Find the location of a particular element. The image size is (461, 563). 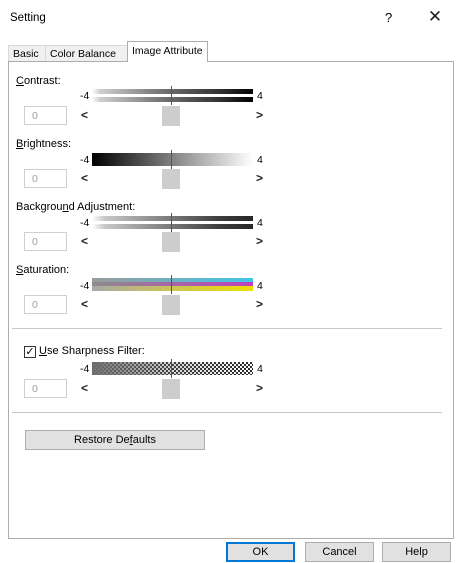

use-sharpness-filter-checkbox: ✓ is located at coordinates (30, 352).